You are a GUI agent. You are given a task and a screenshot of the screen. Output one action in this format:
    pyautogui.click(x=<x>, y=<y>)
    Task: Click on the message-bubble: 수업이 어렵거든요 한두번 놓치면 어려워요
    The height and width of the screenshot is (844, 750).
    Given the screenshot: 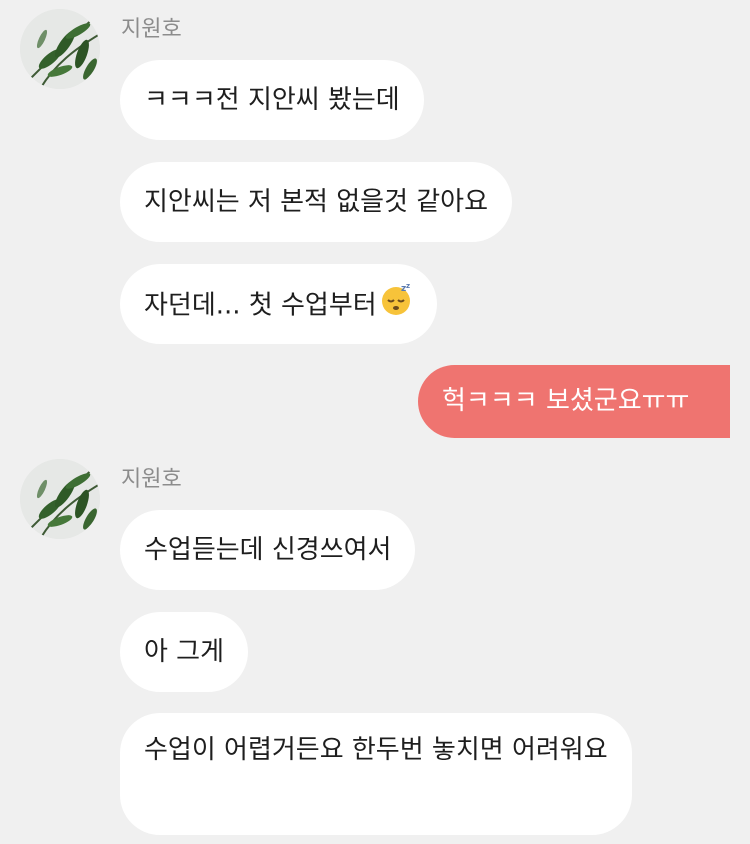 What is the action you would take?
    pyautogui.click(x=376, y=774)
    